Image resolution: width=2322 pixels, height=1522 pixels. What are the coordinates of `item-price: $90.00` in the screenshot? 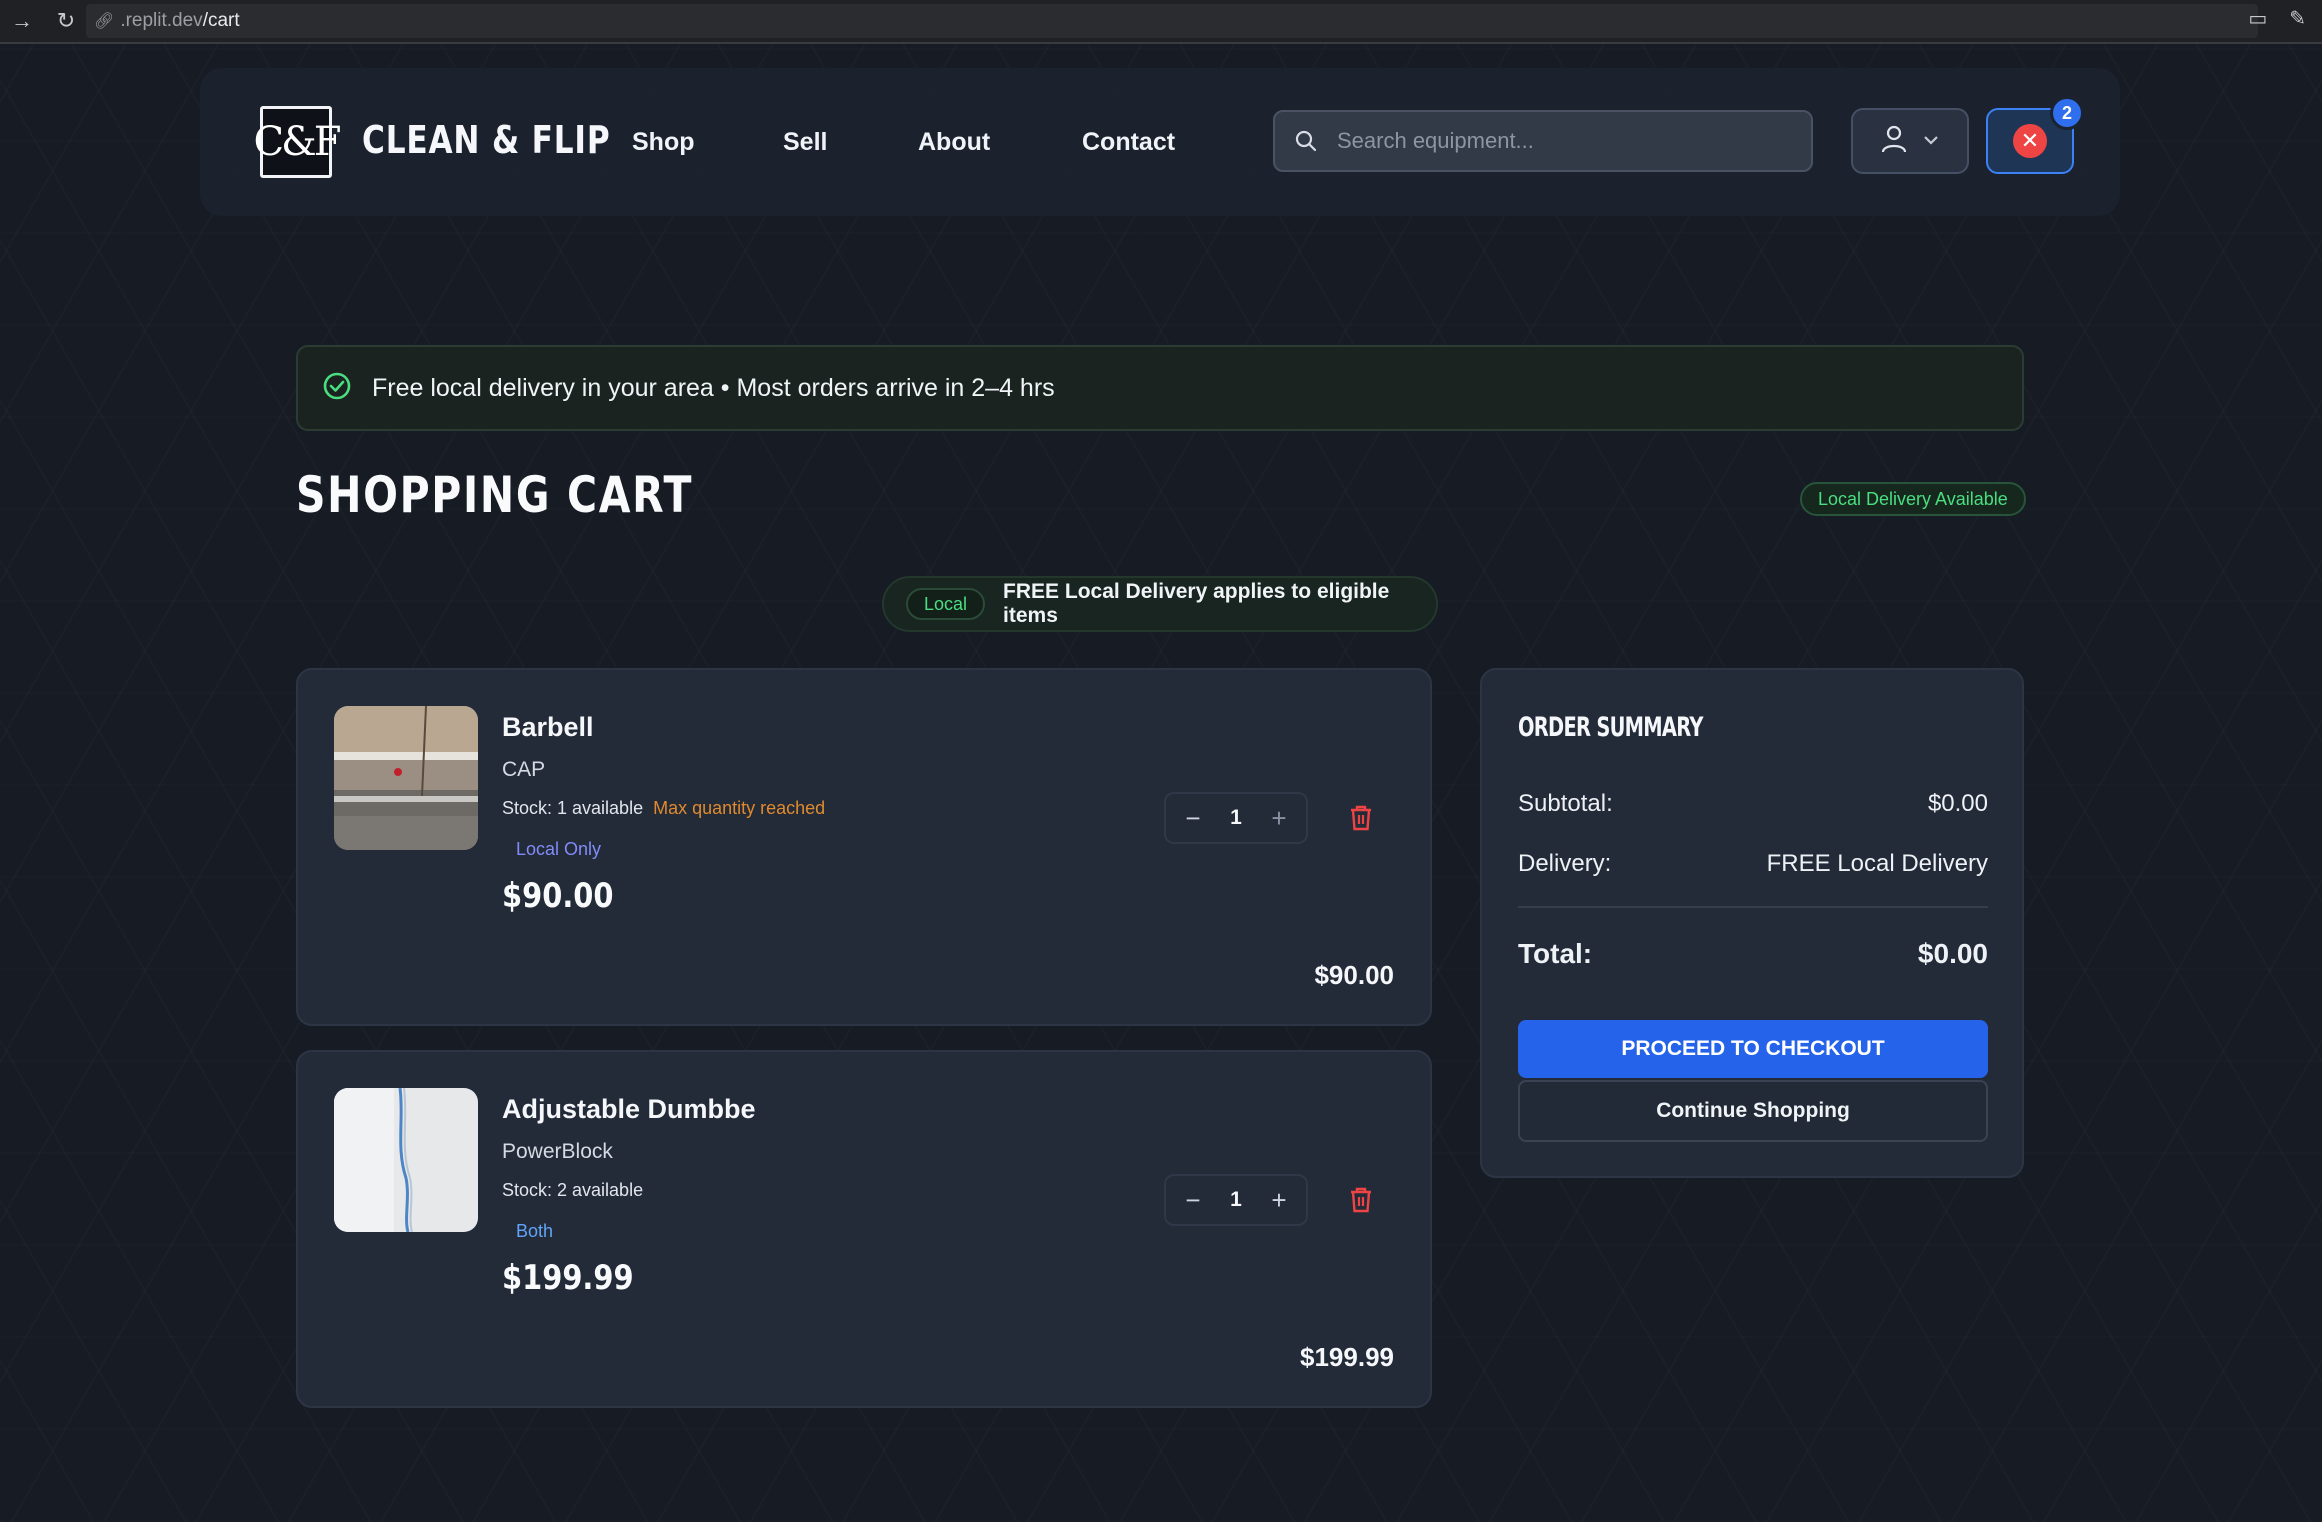 It's located at (558, 896).